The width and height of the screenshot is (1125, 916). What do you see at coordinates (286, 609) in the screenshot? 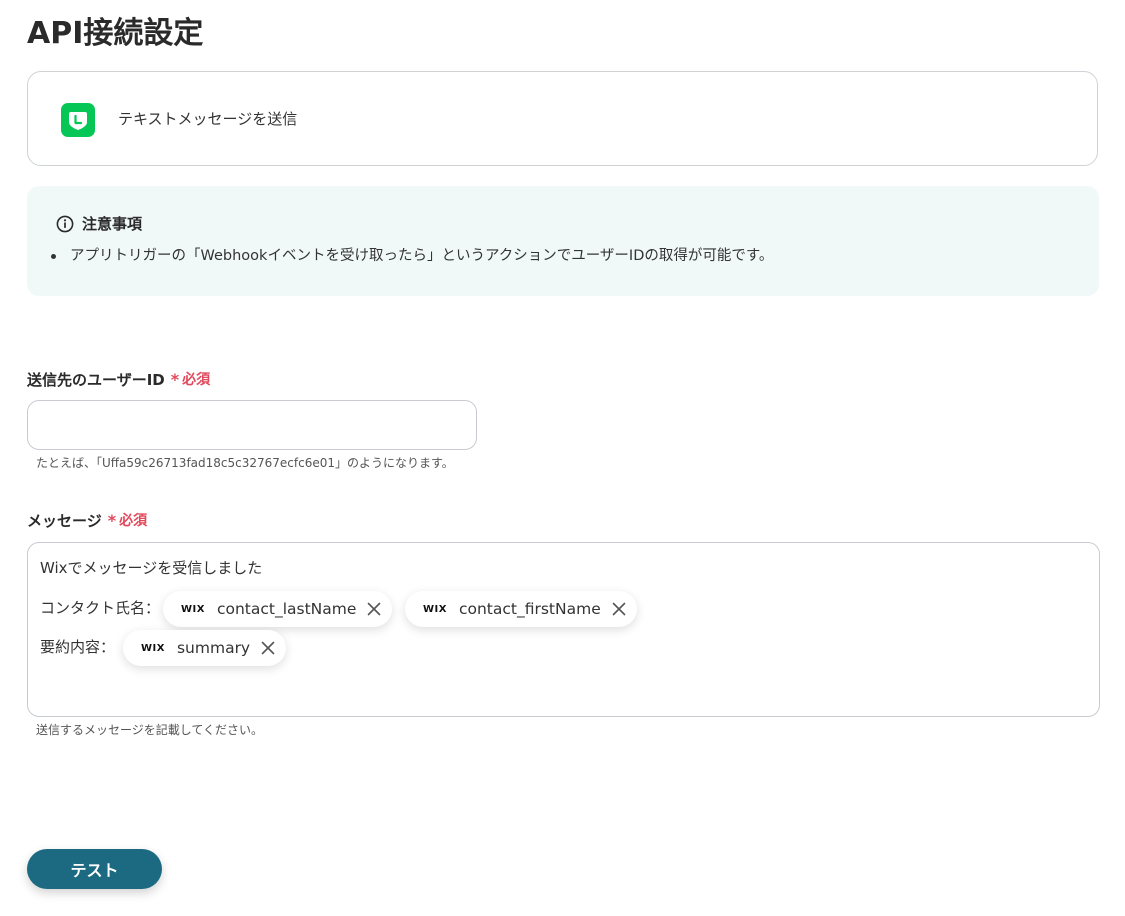
I see `chip-label: contact_lastName` at bounding box center [286, 609].